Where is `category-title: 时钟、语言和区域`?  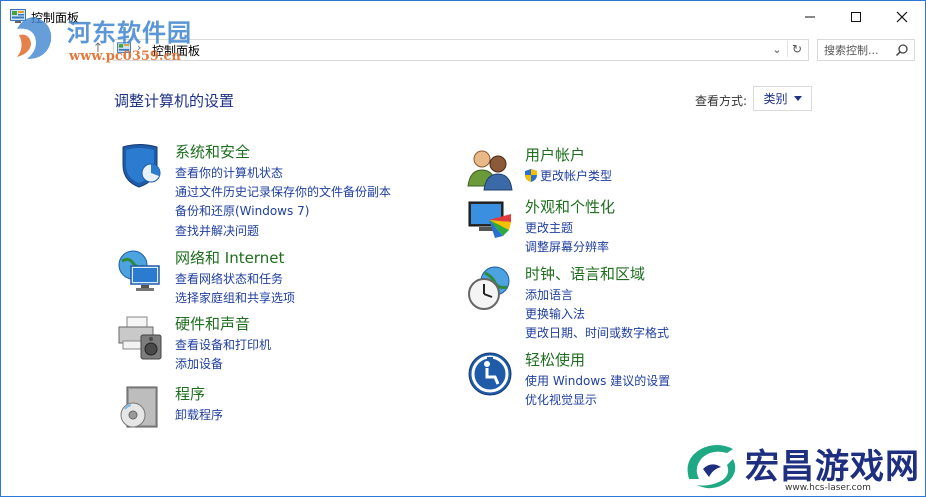
category-title: 时钟、语言和区域 is located at coordinates (585, 273).